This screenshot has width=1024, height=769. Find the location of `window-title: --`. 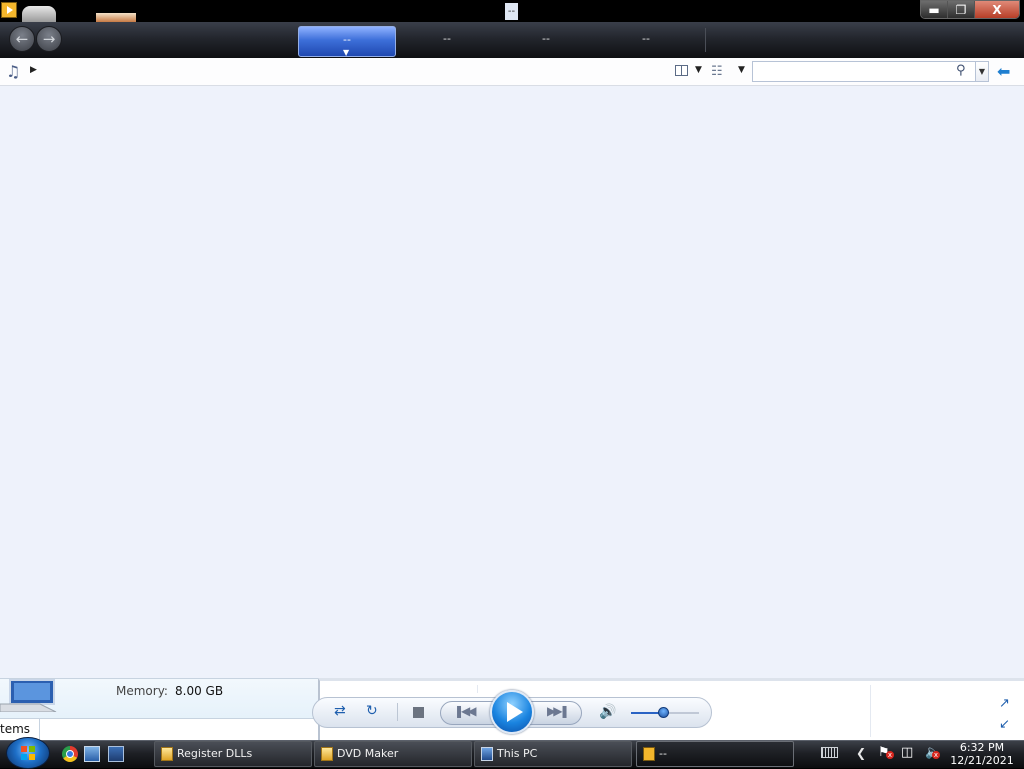

window-title: -- is located at coordinates (511, 11).